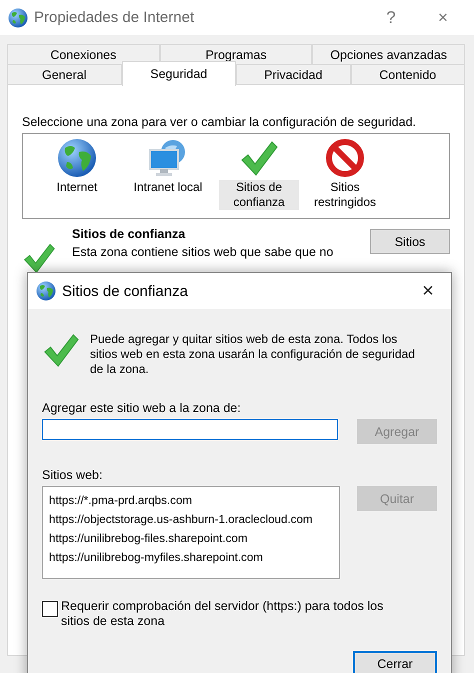 This screenshot has width=474, height=673. What do you see at coordinates (142, 408) in the screenshot?
I see `field-label: Agregar este sitio web a la zona de:` at bounding box center [142, 408].